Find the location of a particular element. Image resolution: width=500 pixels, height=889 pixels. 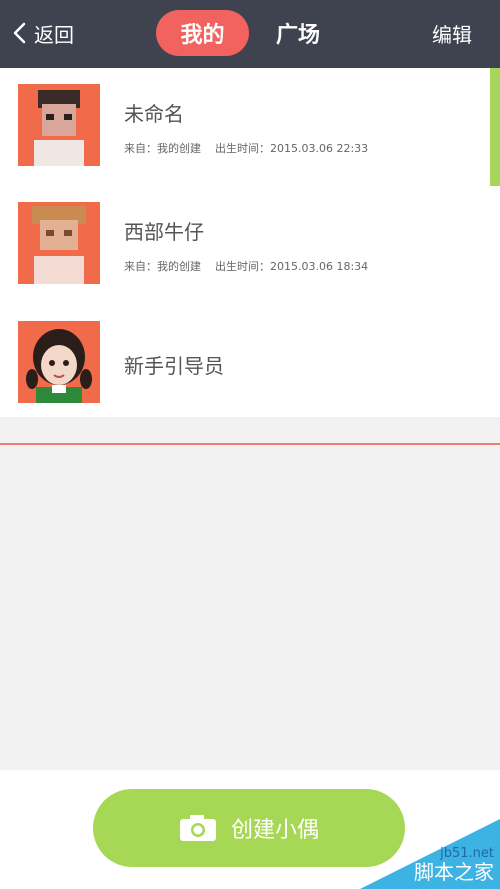

scroll-indicator is located at coordinates (495, 127).